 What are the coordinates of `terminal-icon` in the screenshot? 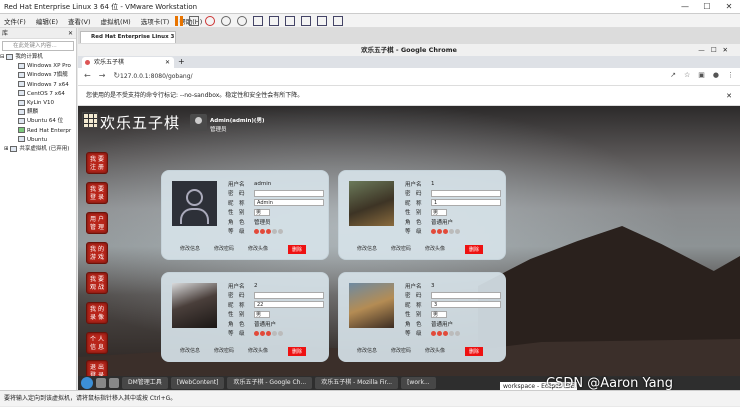 It's located at (101, 383).